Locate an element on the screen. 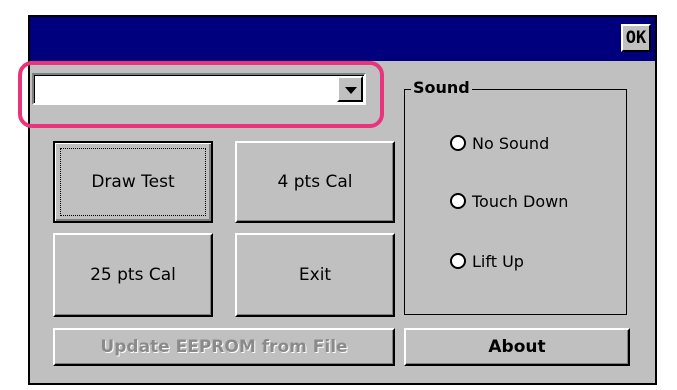 The height and width of the screenshot is (390, 677). exit-button: Exit is located at coordinates (315, 275).